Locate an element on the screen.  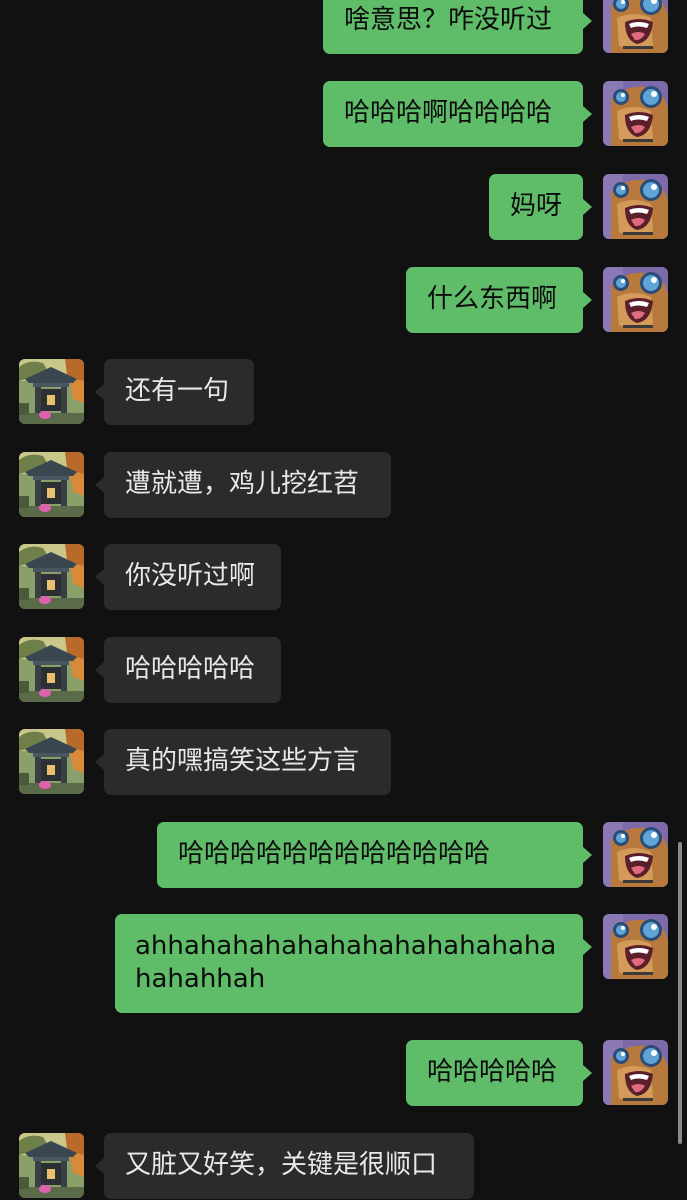
message-bubble: 你没听过啊 is located at coordinates (192, 577).